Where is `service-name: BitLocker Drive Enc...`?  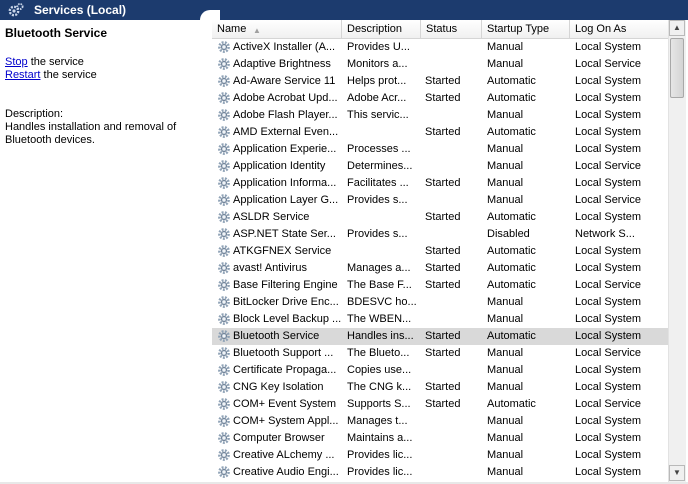 service-name: BitLocker Drive Enc... is located at coordinates (286, 302).